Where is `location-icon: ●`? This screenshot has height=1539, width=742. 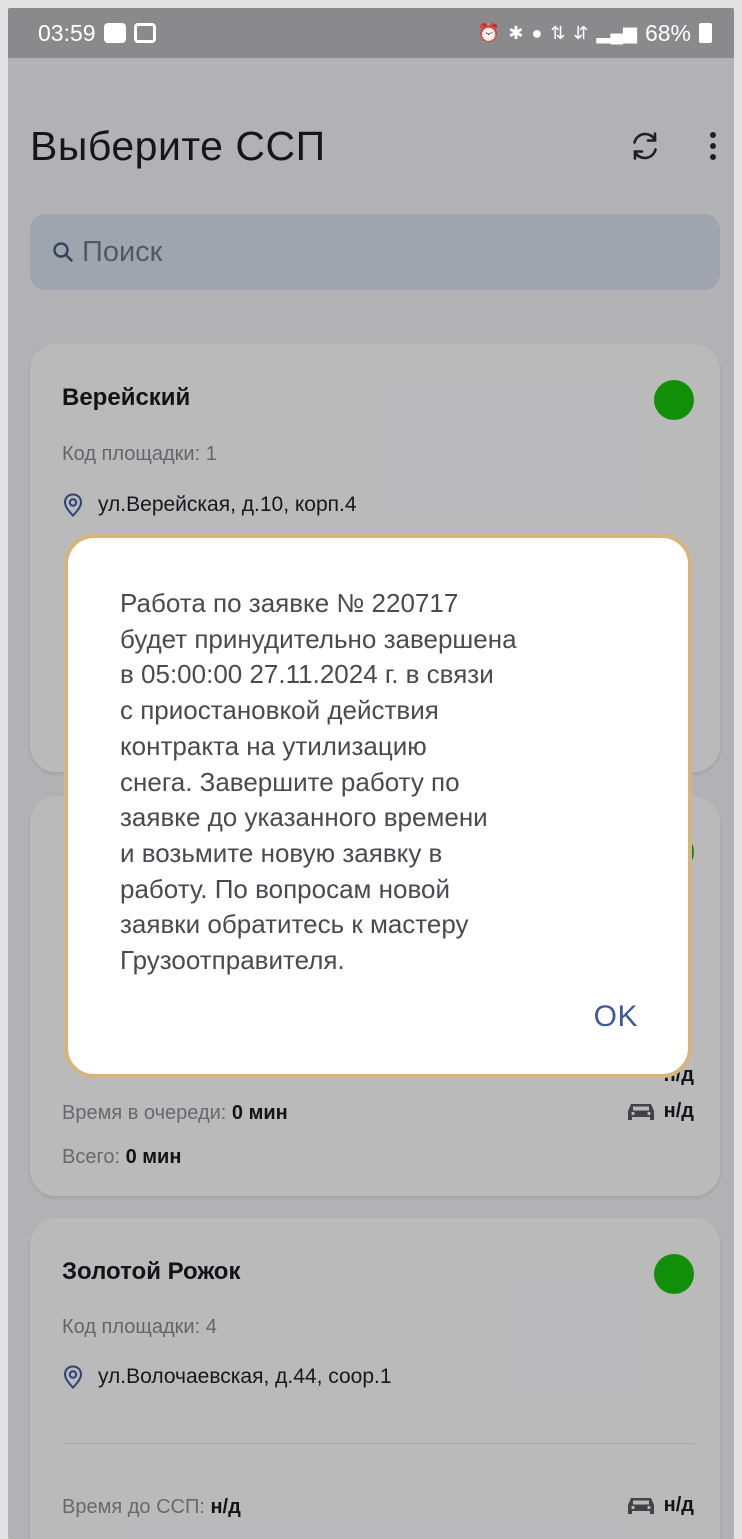
location-icon: ● is located at coordinates (537, 32).